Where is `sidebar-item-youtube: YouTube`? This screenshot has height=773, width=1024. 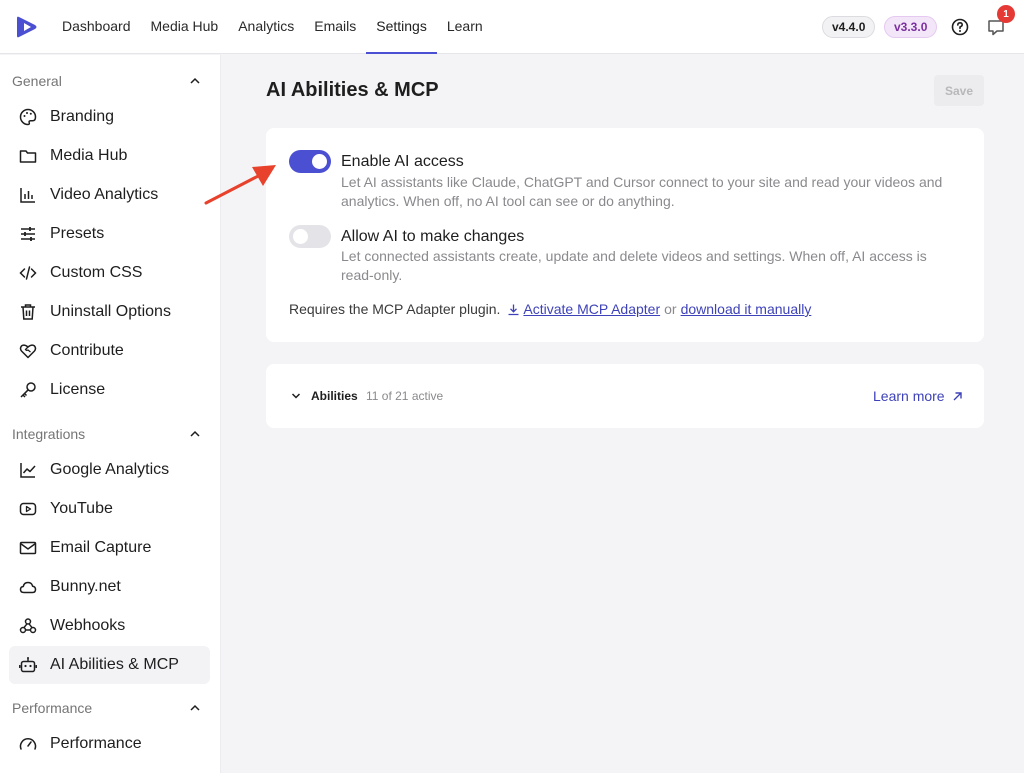 sidebar-item-youtube: YouTube is located at coordinates (109, 509).